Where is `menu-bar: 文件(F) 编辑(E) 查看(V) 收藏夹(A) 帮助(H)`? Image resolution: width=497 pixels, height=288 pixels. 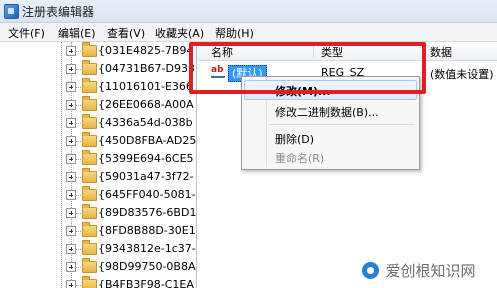 menu-bar: 文件(F) 编辑(E) 查看(V) 收藏夹(A) 帮助(H) is located at coordinates (248, 32).